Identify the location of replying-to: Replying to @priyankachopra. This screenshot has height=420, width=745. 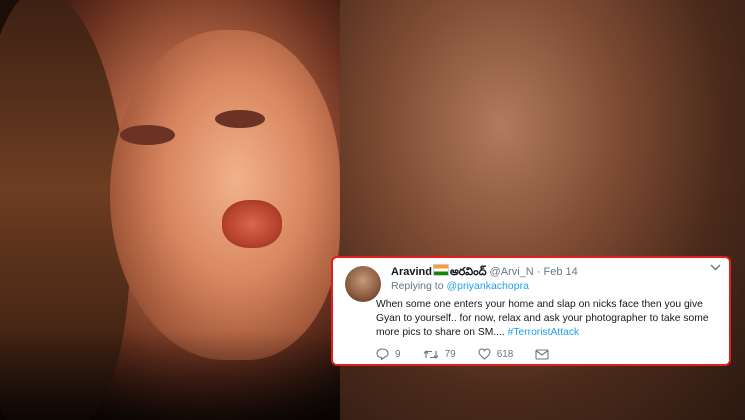
(460, 286).